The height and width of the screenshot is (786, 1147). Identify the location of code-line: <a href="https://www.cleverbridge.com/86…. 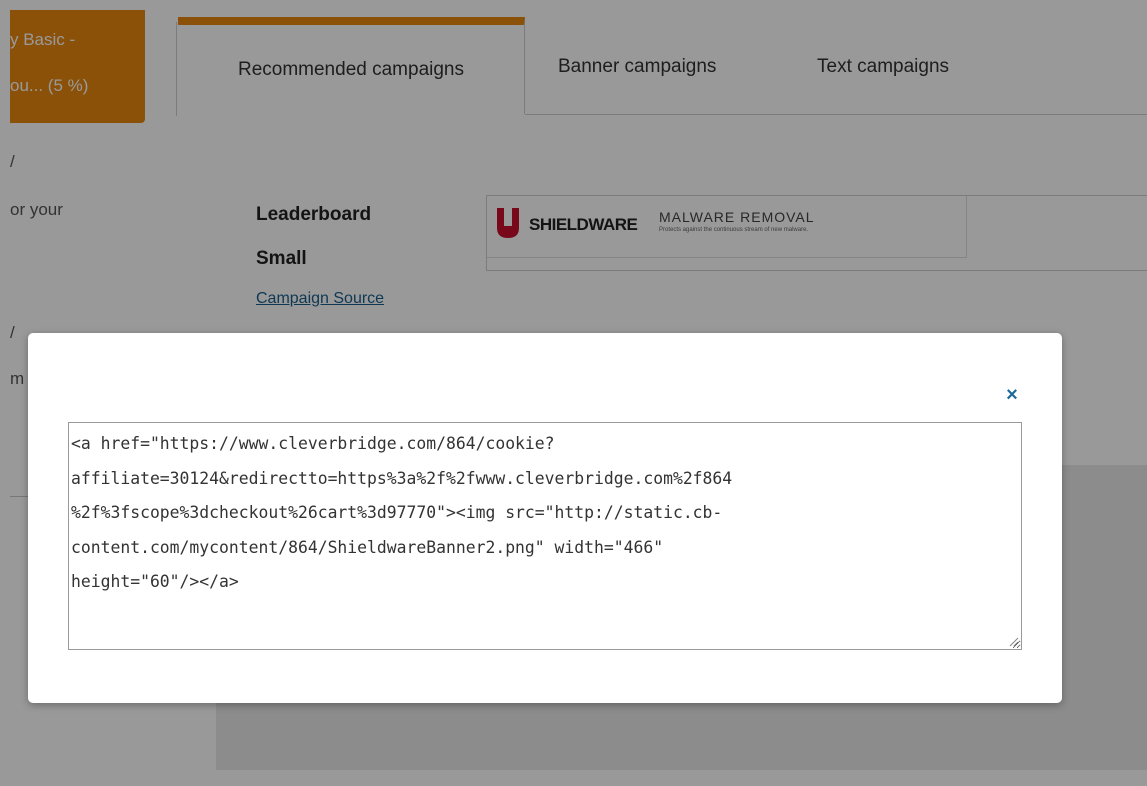
(313, 443).